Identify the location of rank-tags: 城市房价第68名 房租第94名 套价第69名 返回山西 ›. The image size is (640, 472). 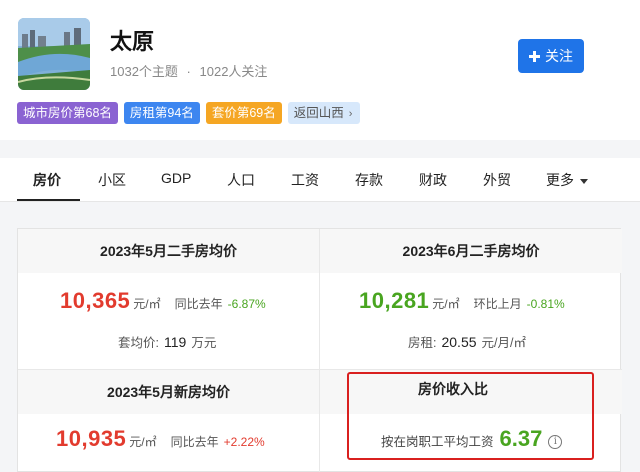
(189, 113).